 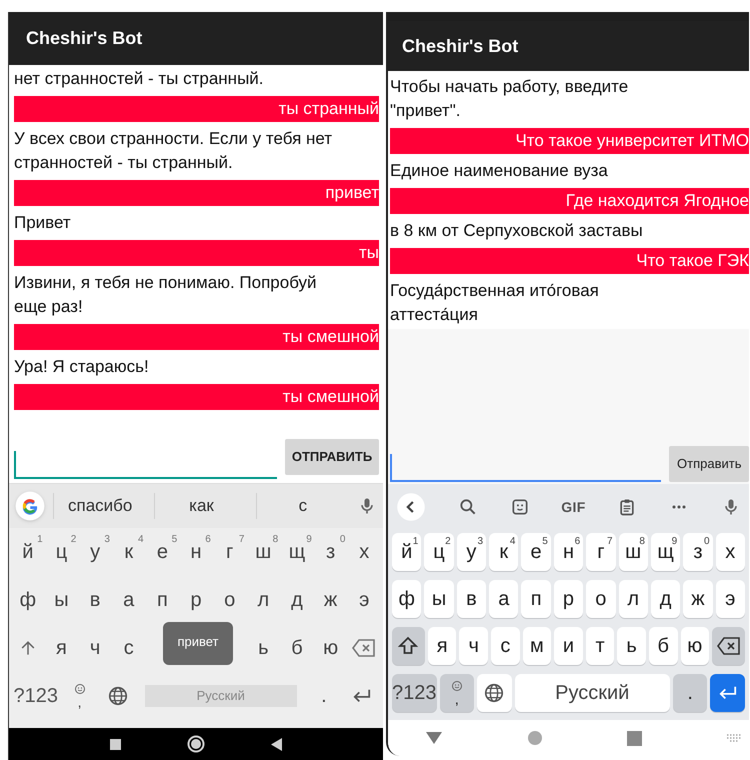 What do you see at coordinates (343, 540) in the screenshot?
I see `key-hint: 0` at bounding box center [343, 540].